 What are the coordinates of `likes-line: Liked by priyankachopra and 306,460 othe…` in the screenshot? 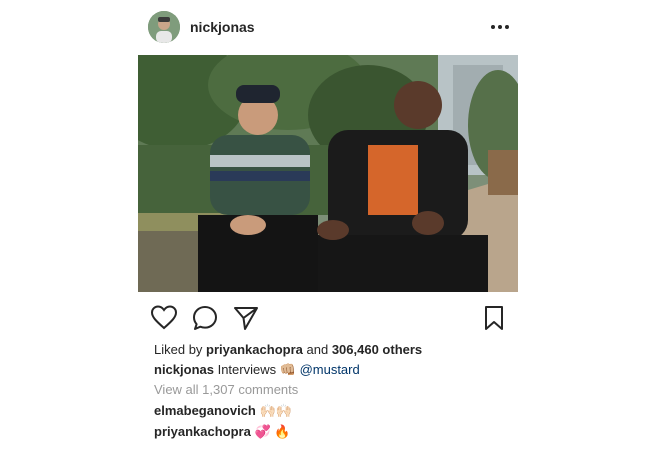 It's located at (288, 349).